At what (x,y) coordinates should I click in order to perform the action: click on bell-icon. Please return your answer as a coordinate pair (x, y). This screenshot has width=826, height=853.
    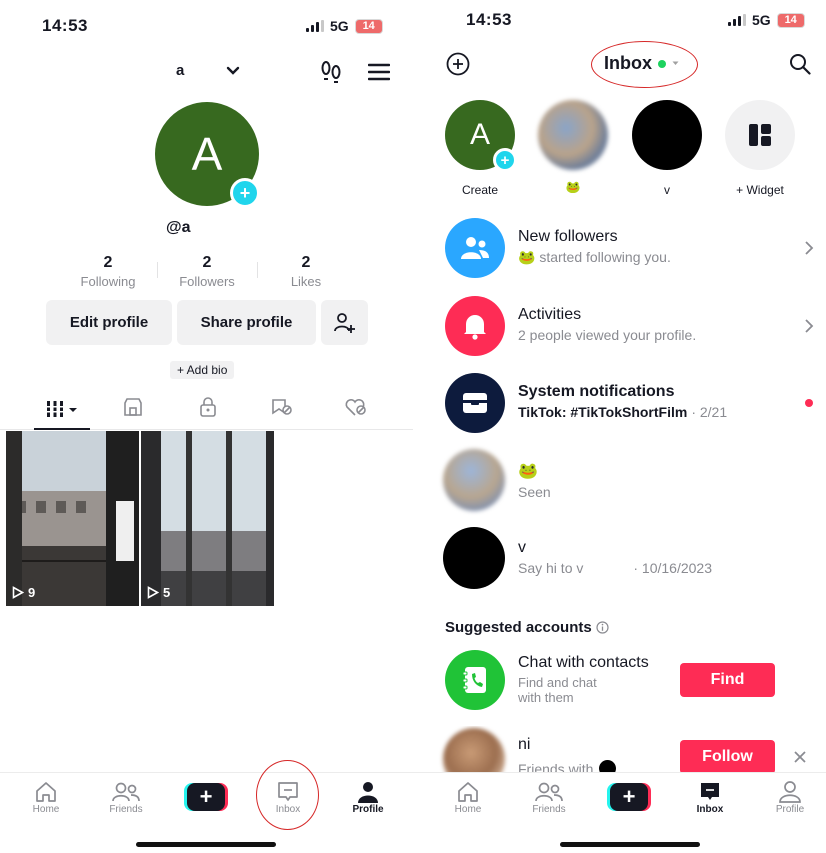
    Looking at the image, I should click on (475, 327).